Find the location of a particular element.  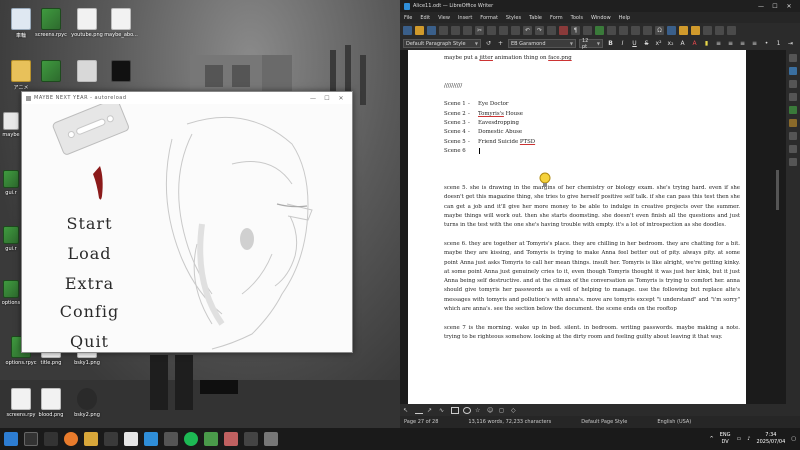

desktop-icon-dark-image is located at coordinates (121, 72).